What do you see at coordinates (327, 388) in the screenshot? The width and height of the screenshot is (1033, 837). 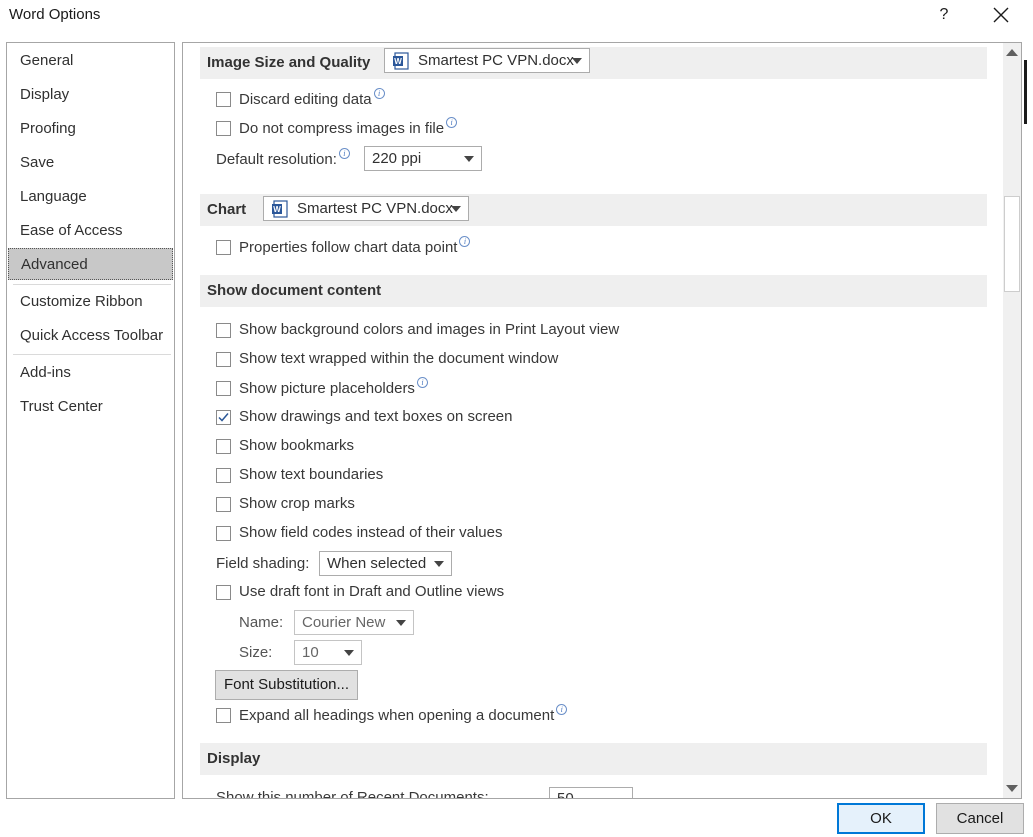 I see `show-picture-placeholders-label: Show picture placeholders` at bounding box center [327, 388].